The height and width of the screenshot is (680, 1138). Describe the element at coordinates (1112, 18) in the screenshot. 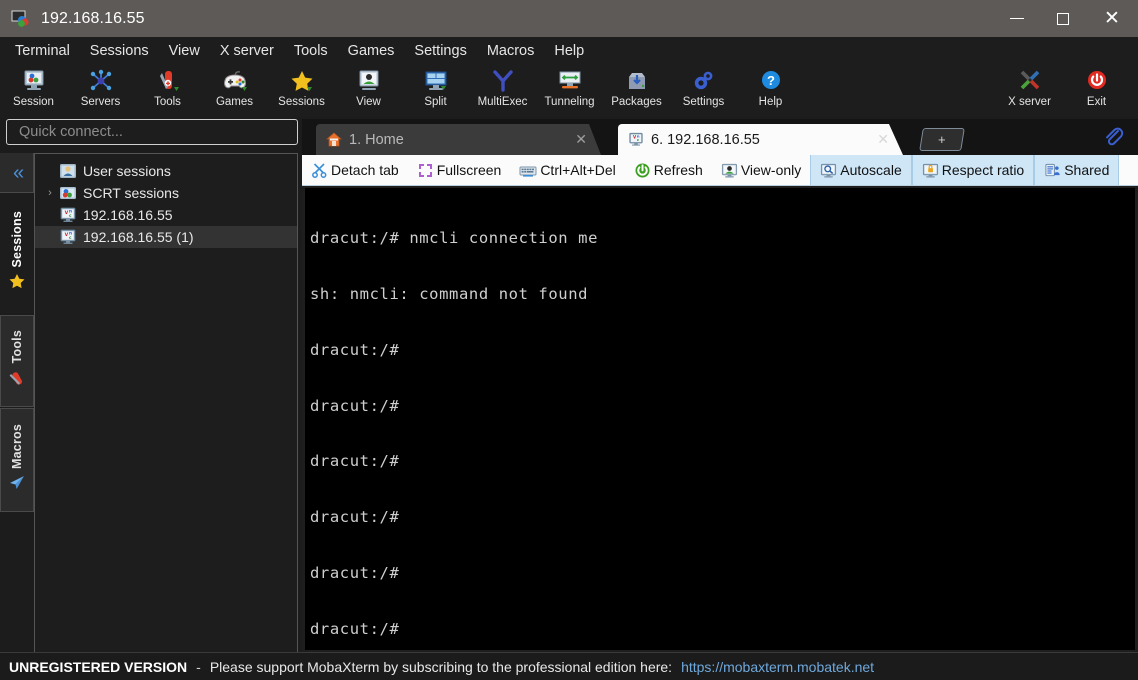

I see `close-button: ✕` at that location.